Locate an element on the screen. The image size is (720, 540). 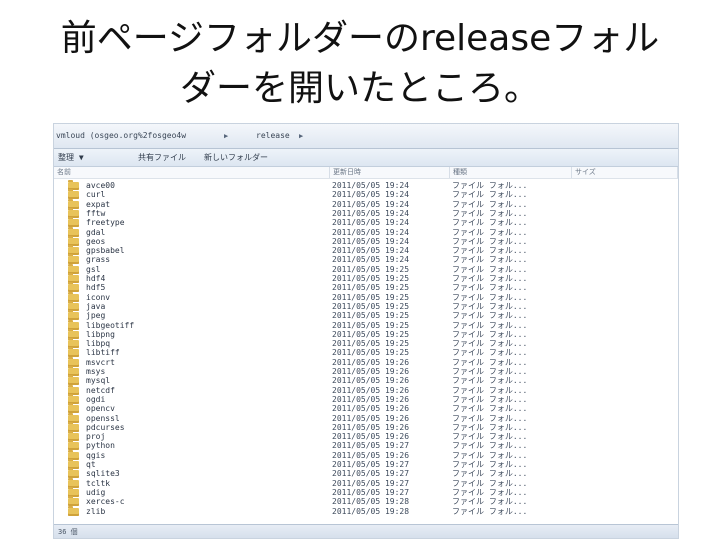
organize-button: 整理 ▼ is located at coordinates (71, 157).